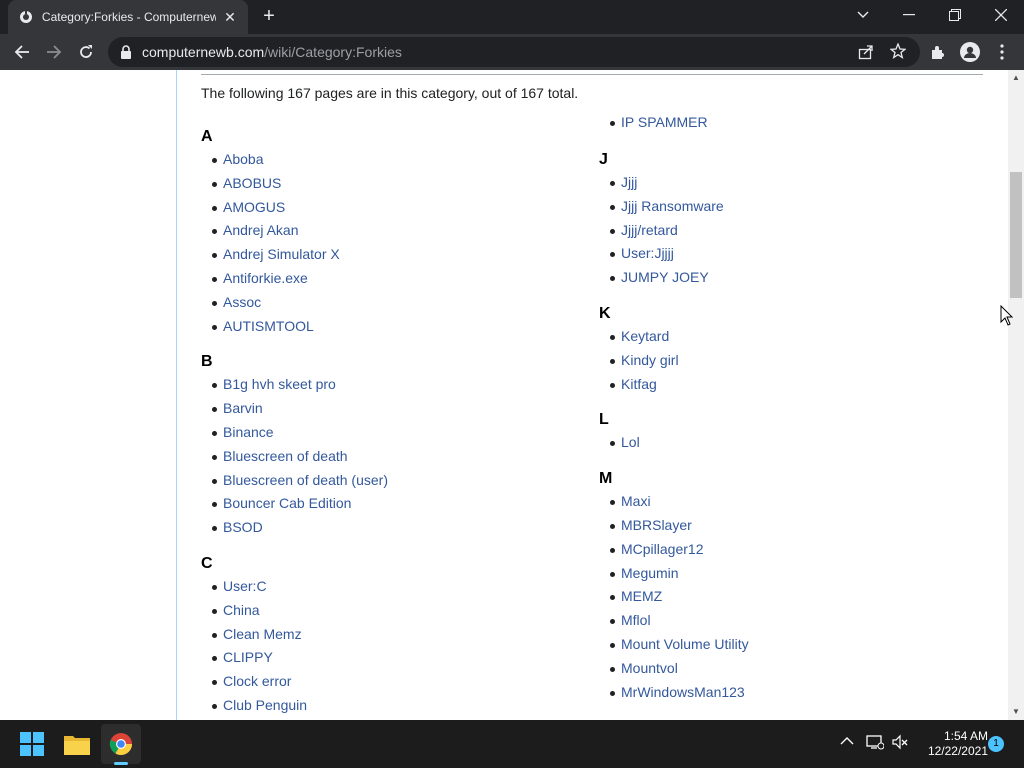 The width and height of the screenshot is (1024, 768). What do you see at coordinates (512, 17) in the screenshot?
I see `tab-strip: Category:Forkies - Computernewb ✕ +` at bounding box center [512, 17].